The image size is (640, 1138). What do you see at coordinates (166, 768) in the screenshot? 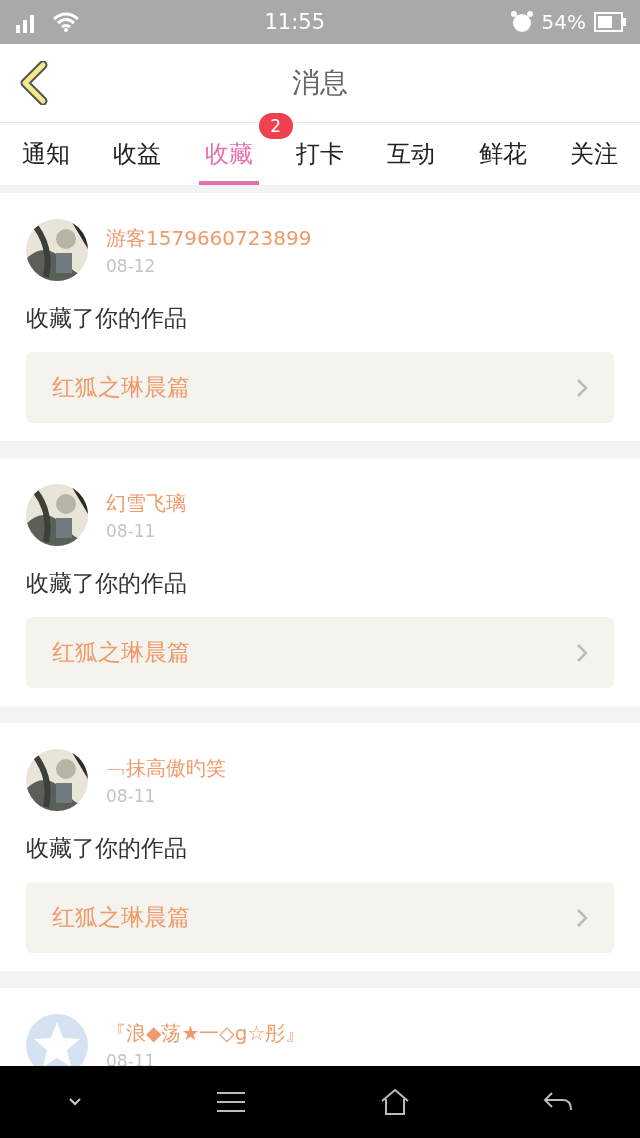
I see `user-name: ﹁抹高傲旳笑` at bounding box center [166, 768].